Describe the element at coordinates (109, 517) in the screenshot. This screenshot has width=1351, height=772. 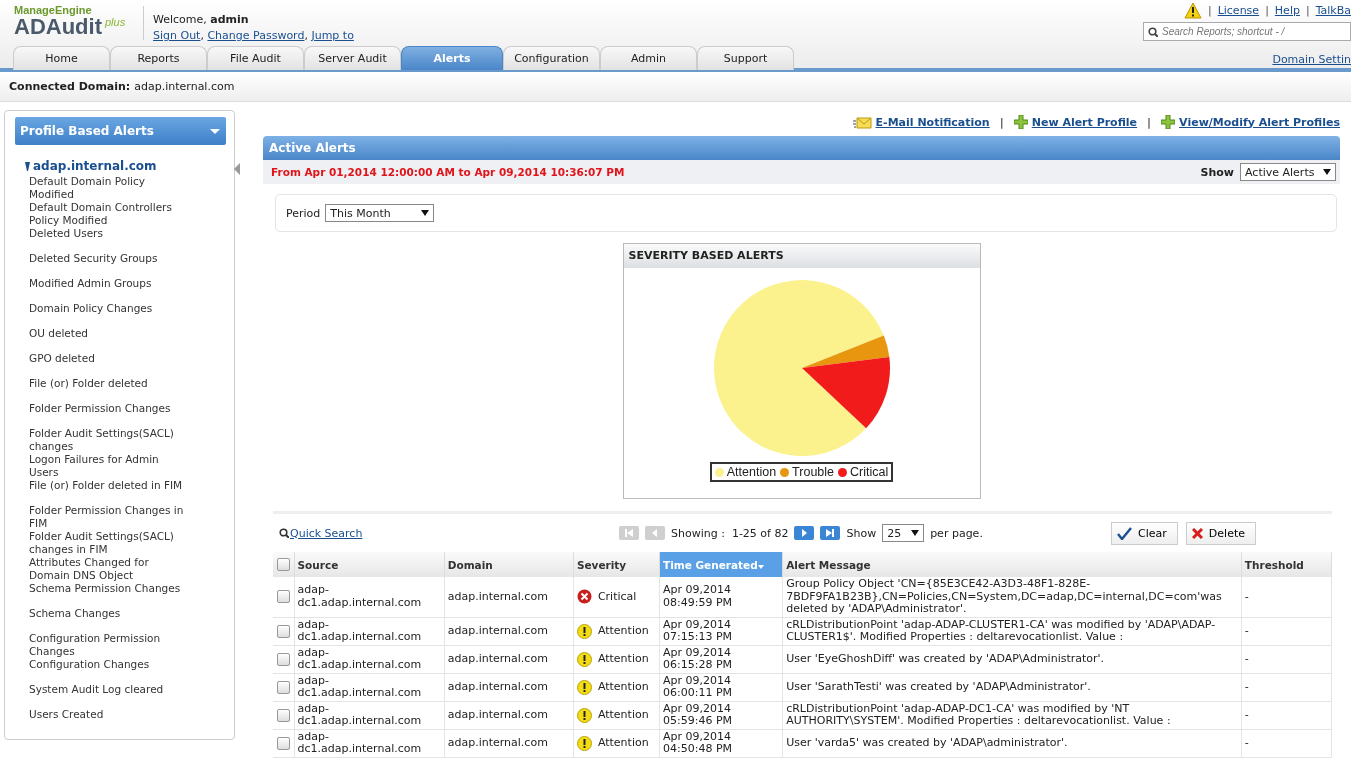
I see `sidebar-item: Folder Permission Changes in FIM` at that location.